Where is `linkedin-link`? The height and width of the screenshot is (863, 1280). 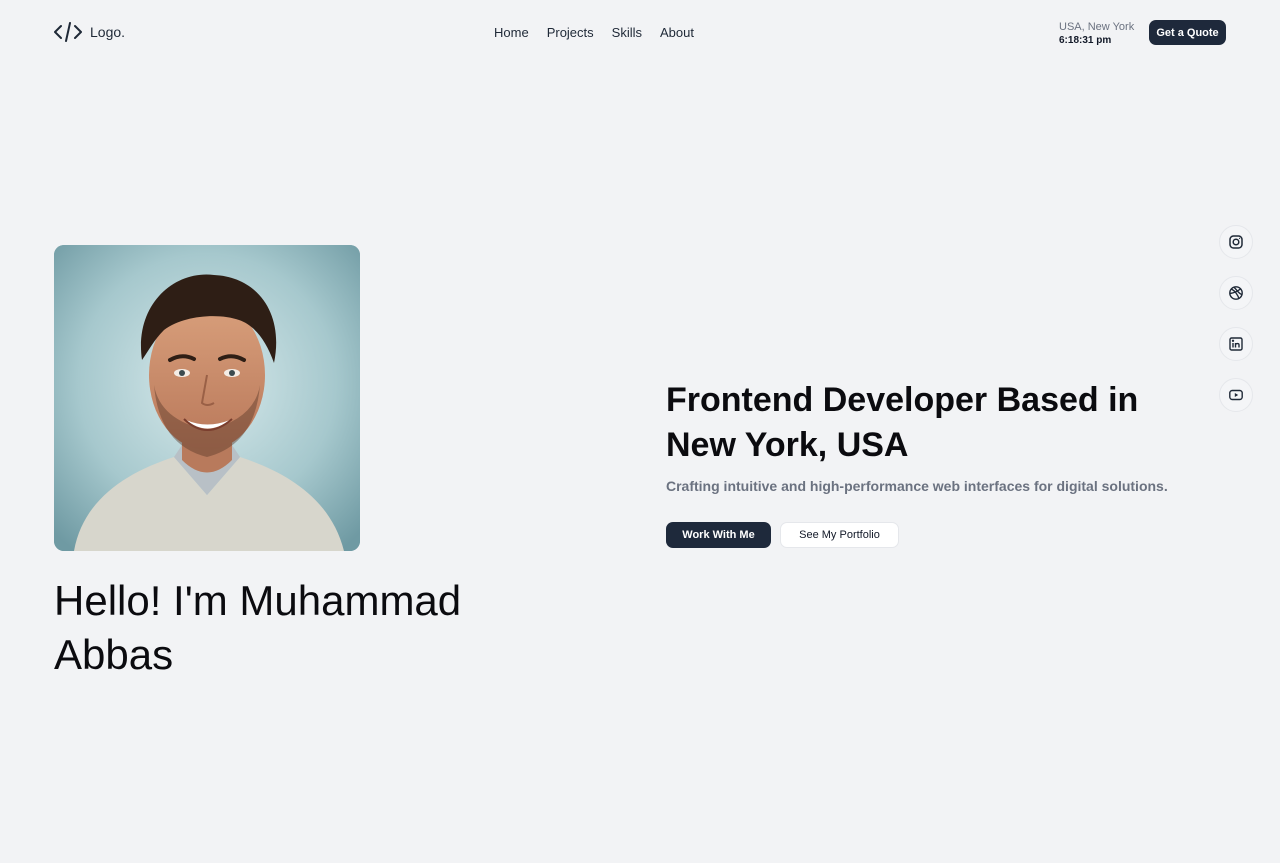 linkedin-link is located at coordinates (1236, 344).